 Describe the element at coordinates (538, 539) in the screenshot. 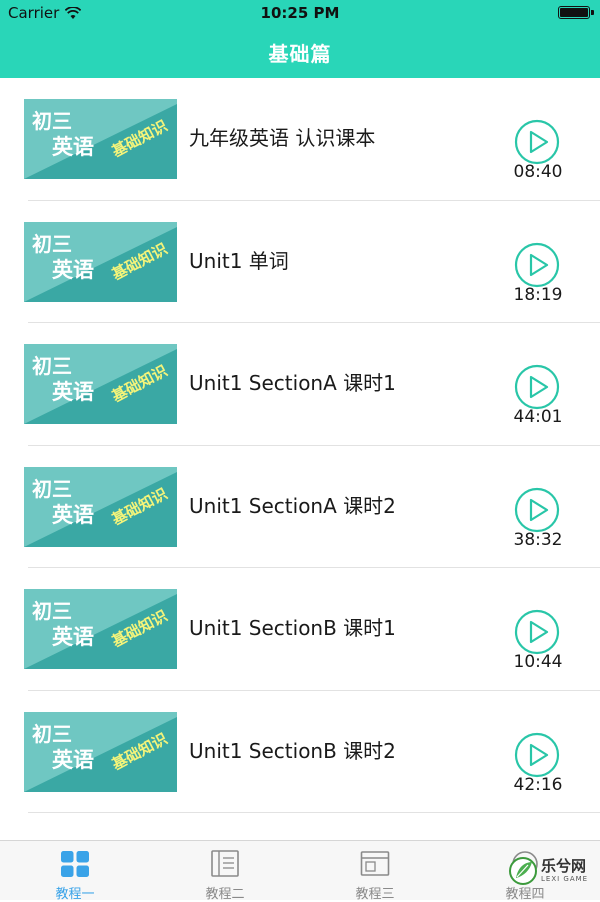

I see `lesson-duration: 38:32` at that location.